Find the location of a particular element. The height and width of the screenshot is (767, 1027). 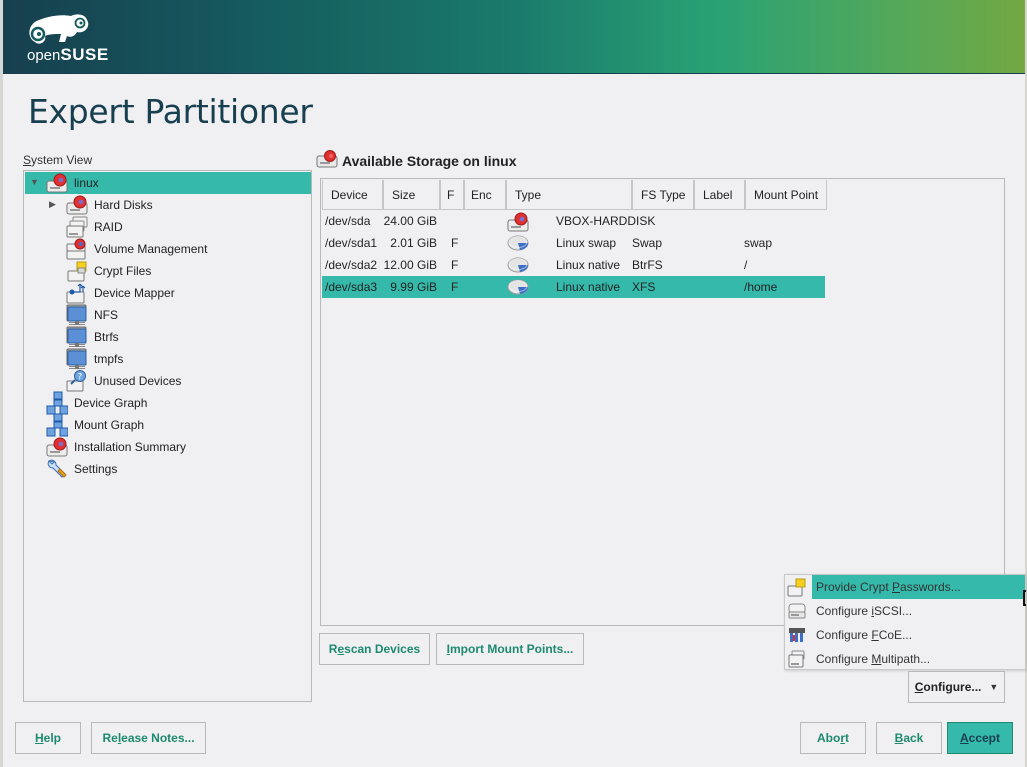

column-header-mount-point: Mount Point is located at coordinates (786, 195).